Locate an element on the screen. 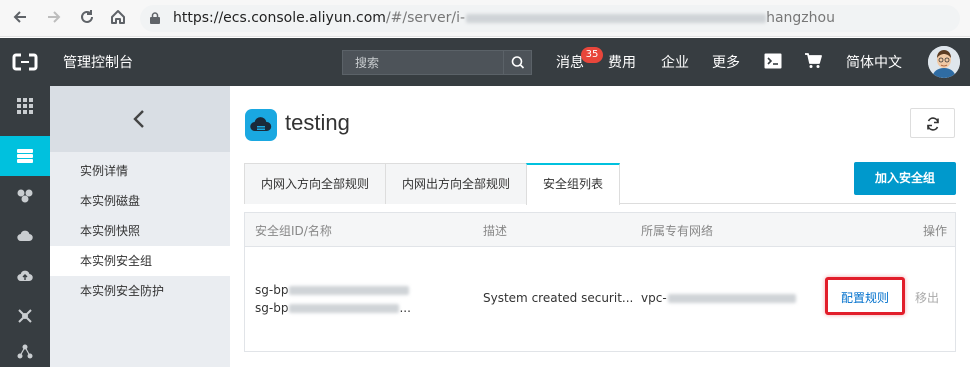 The height and width of the screenshot is (371, 970). refresh-icon is located at coordinates (933, 124).